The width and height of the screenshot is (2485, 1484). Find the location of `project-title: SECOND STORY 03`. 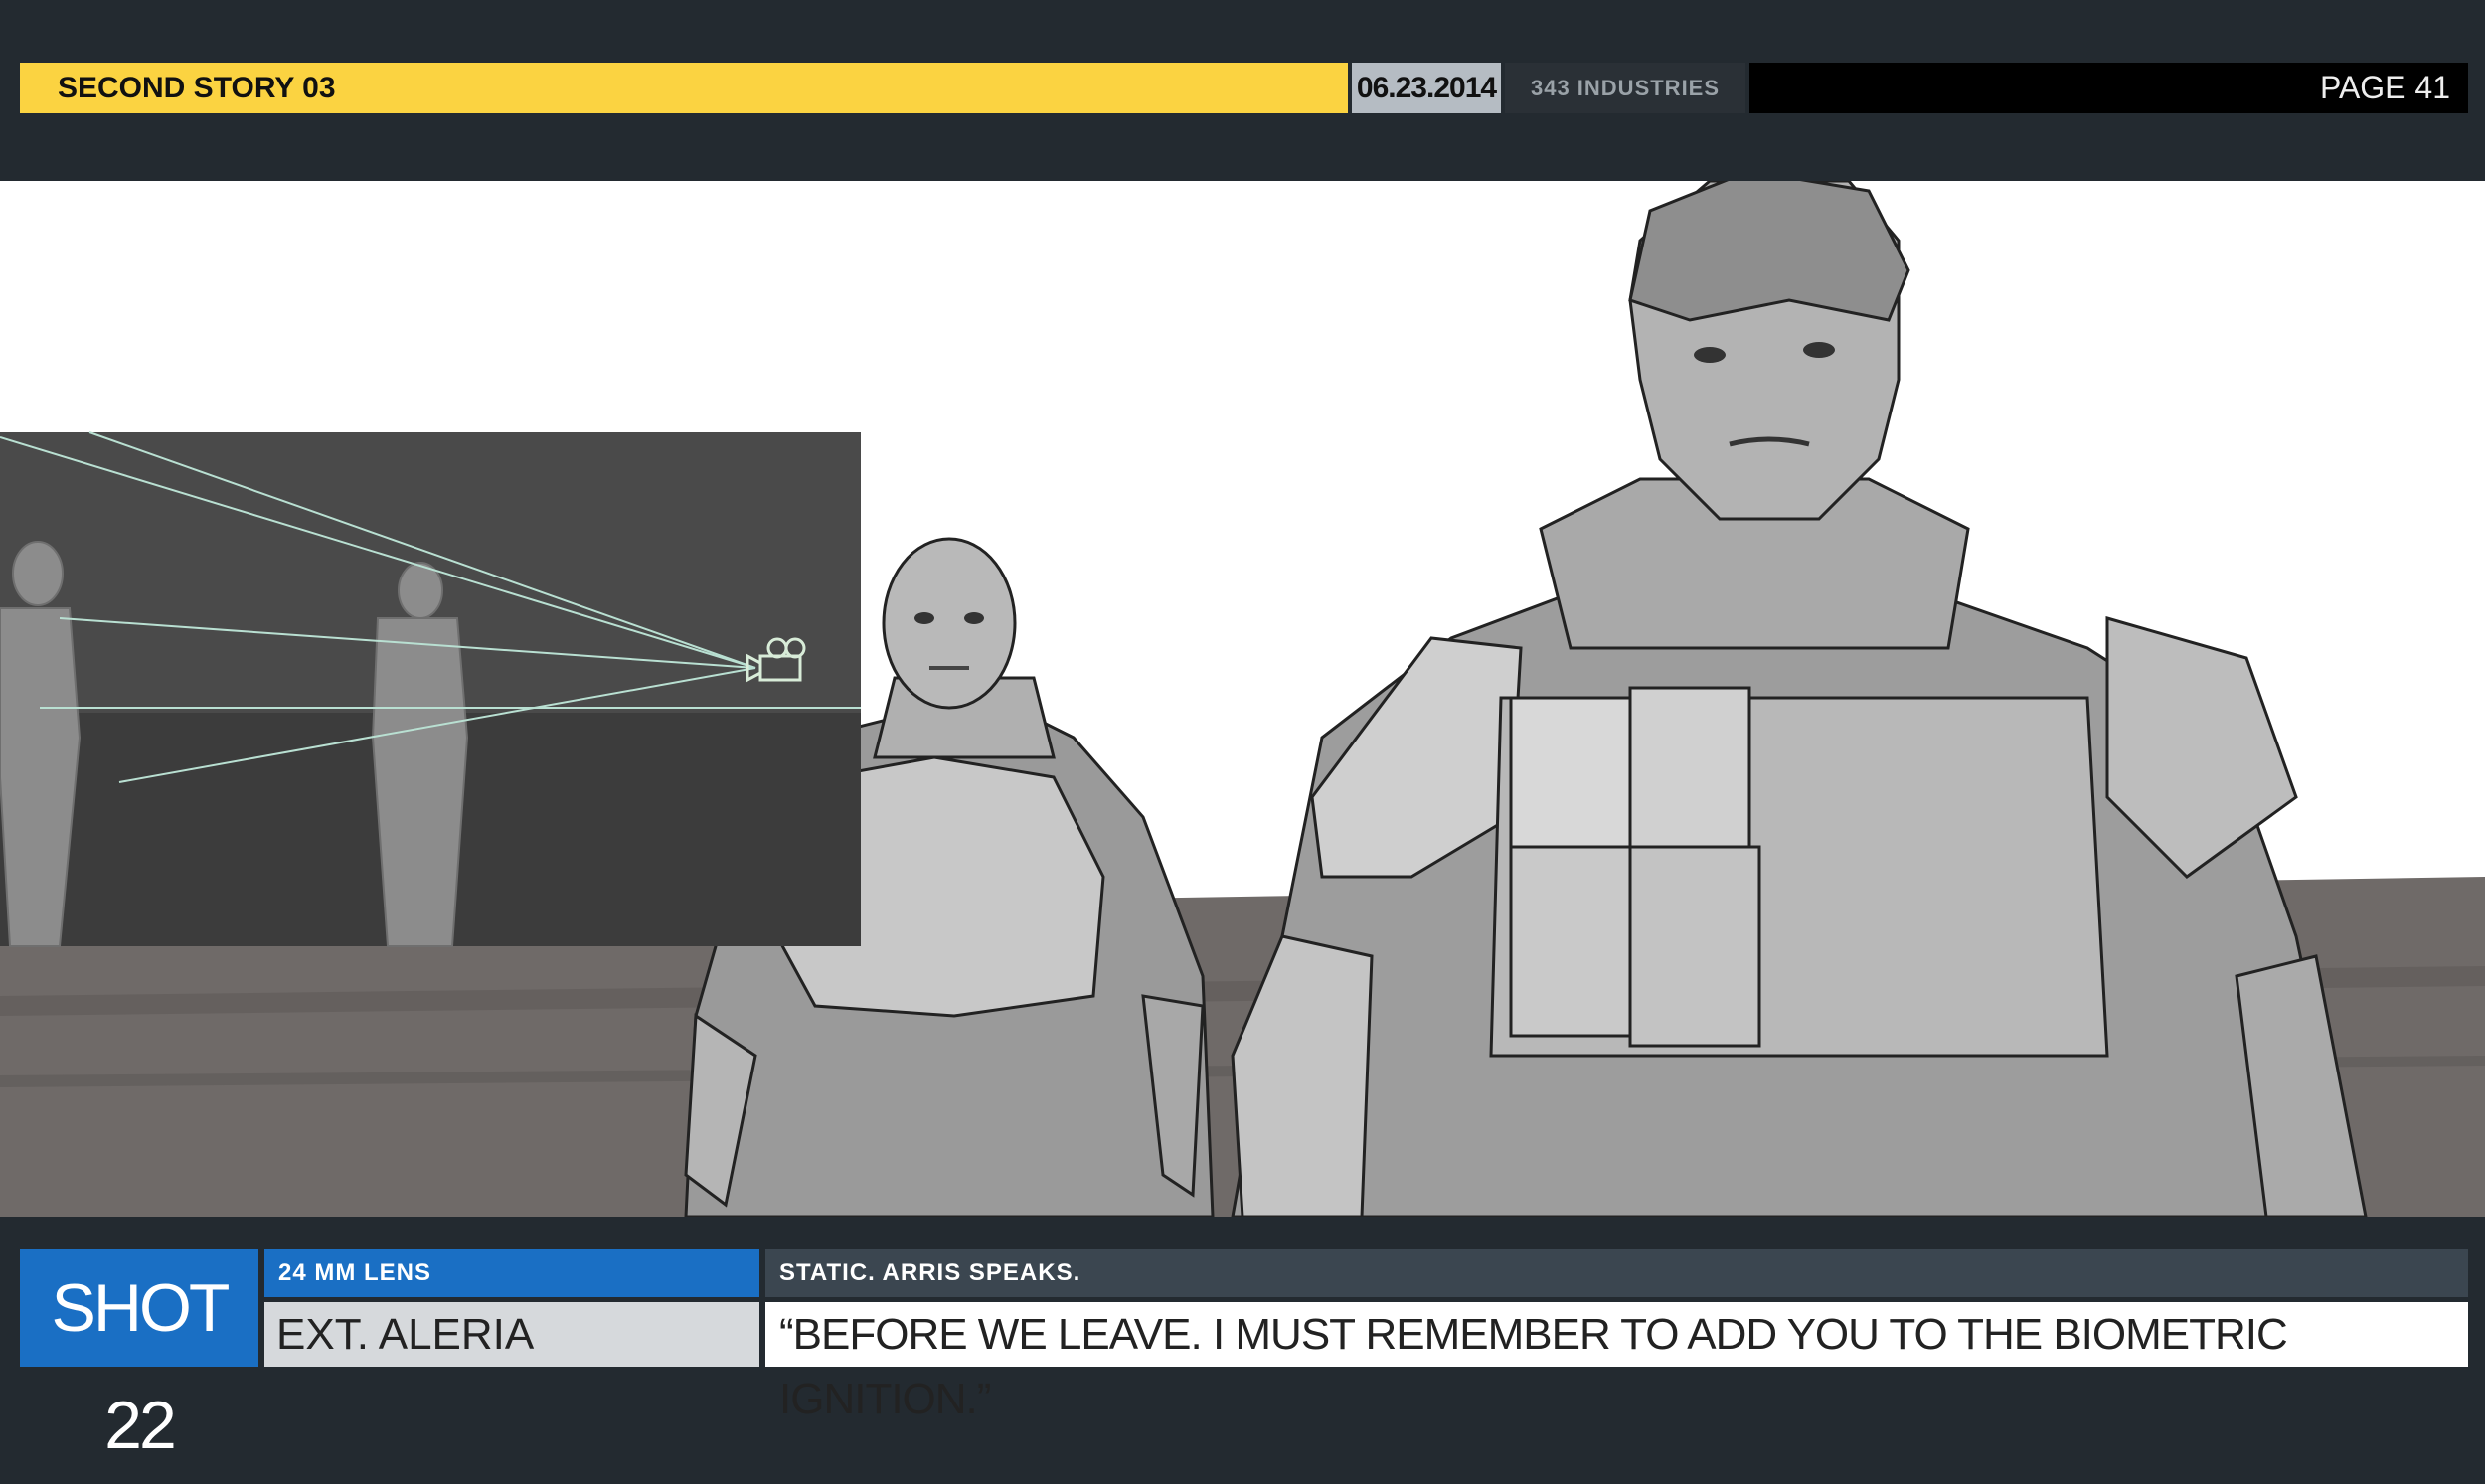

project-title: SECOND STORY 03 is located at coordinates (684, 88).